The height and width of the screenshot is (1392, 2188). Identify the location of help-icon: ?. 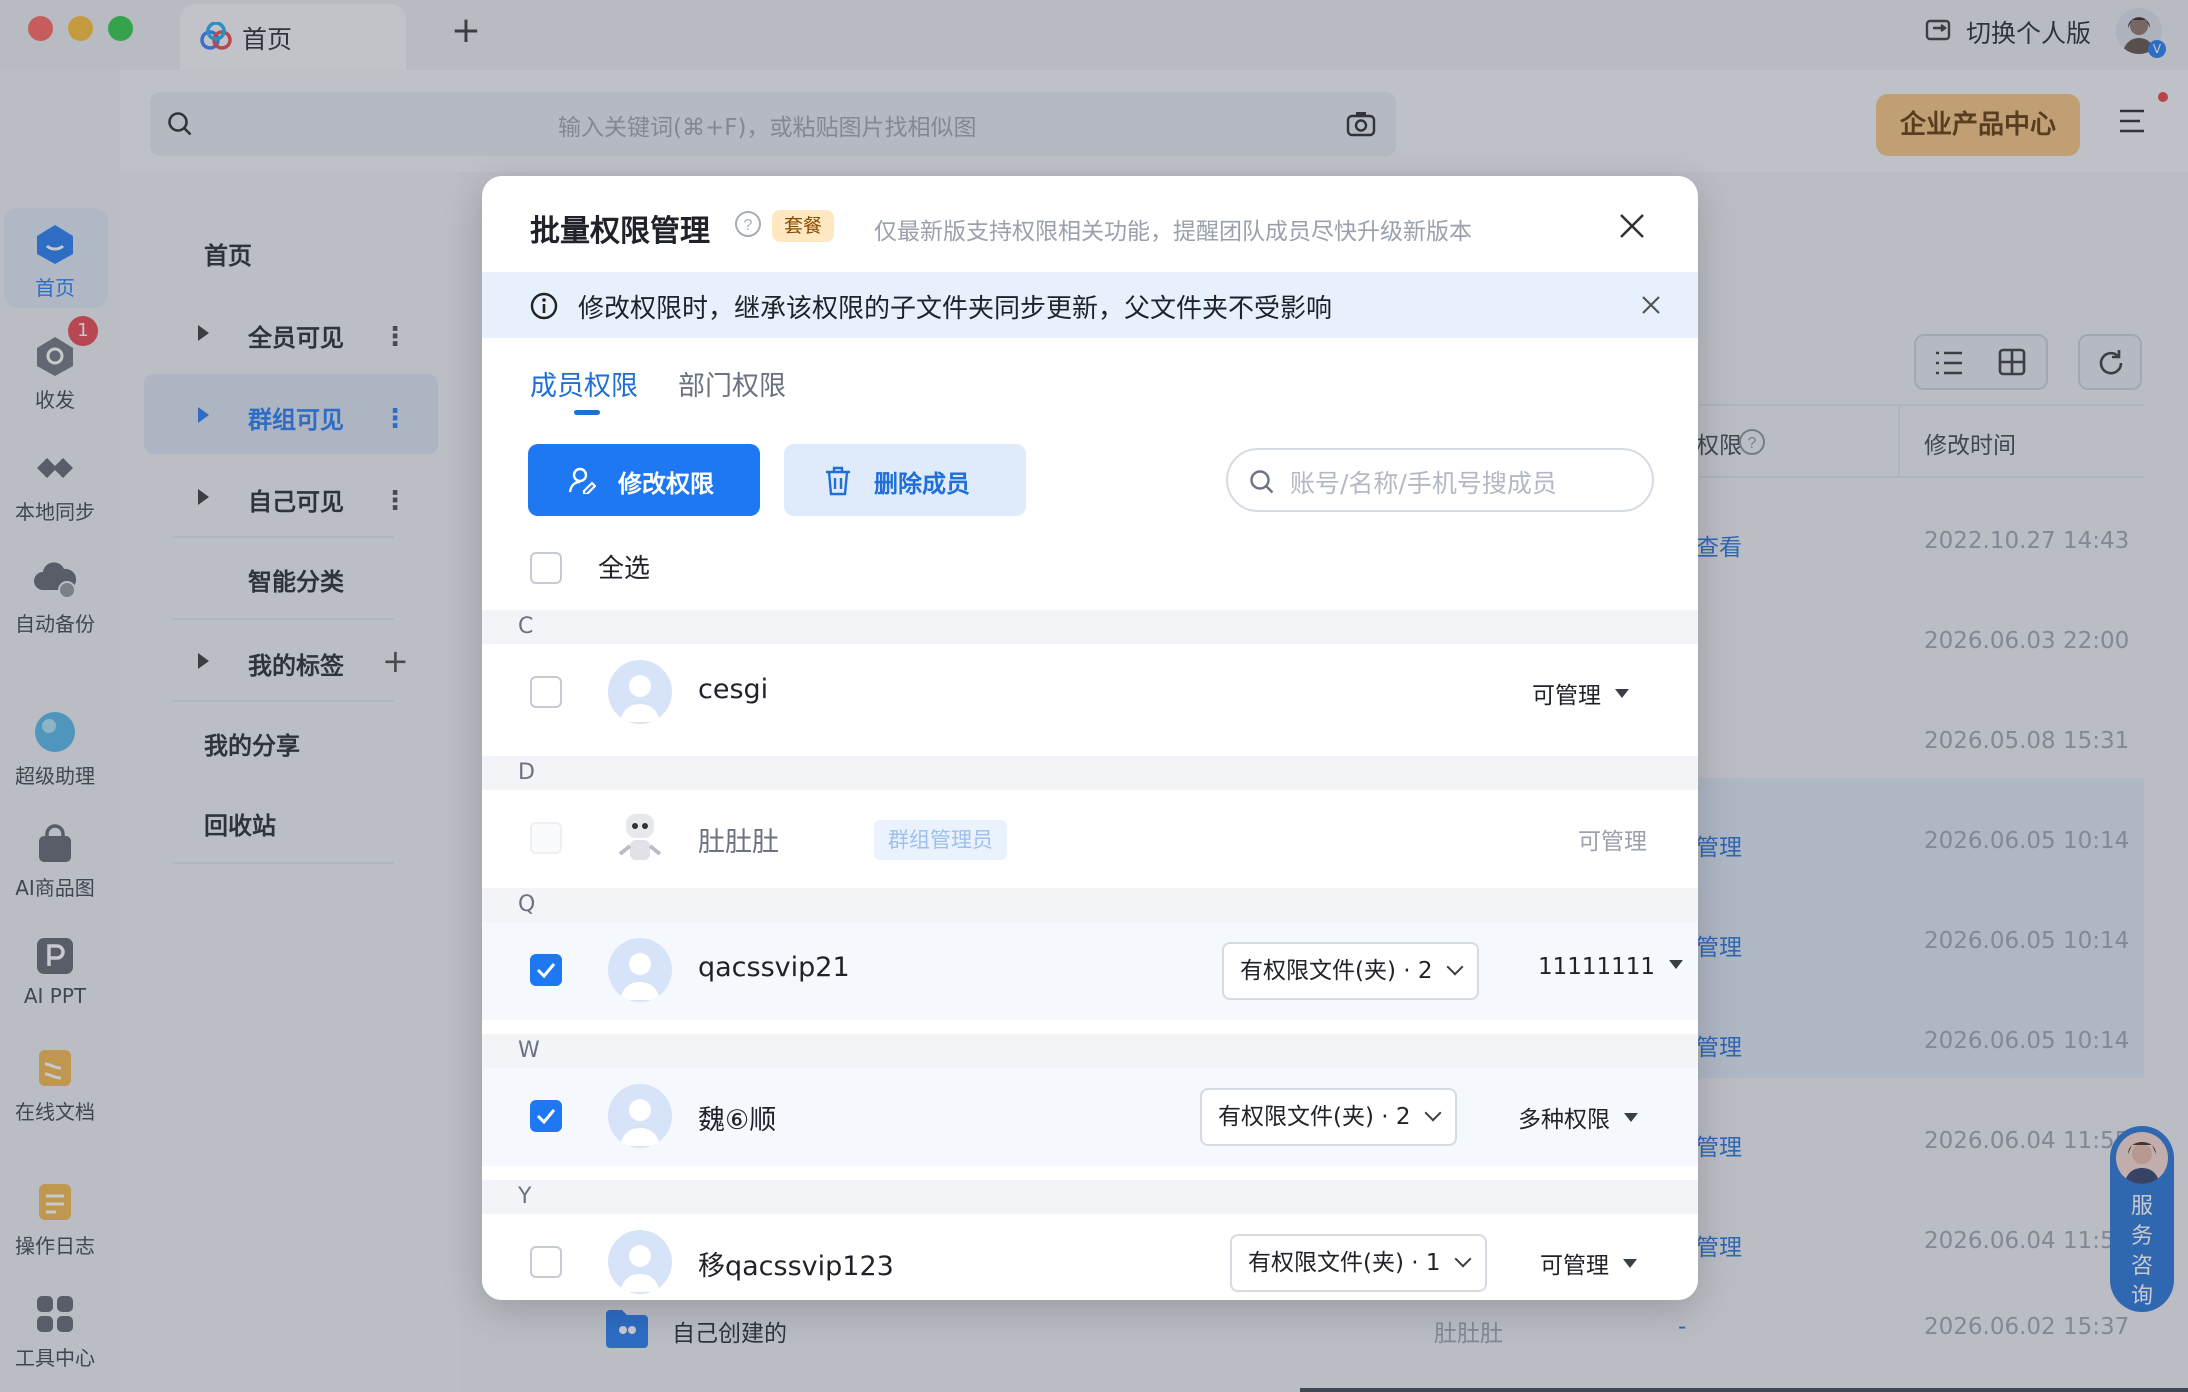
(748, 224).